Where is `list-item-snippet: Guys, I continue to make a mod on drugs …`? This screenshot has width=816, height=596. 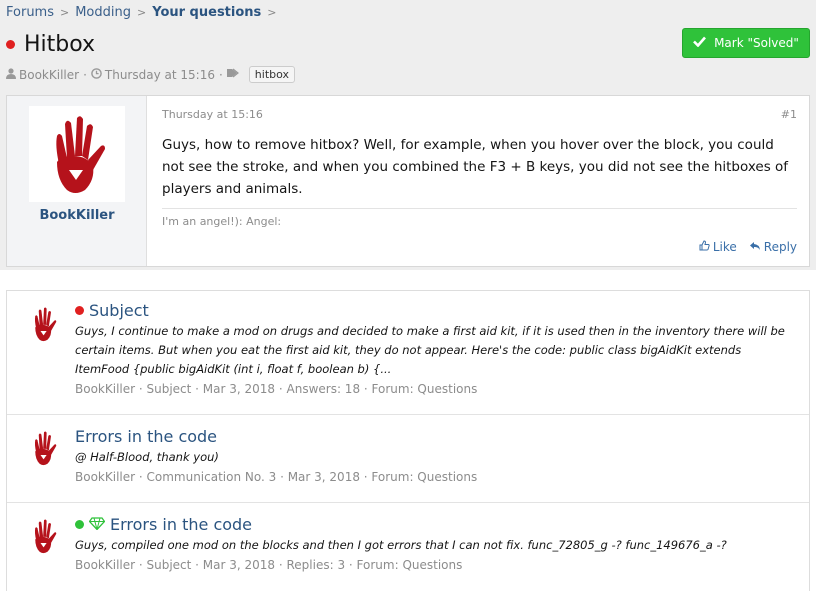 list-item-snippet: Guys, I continue to make a mod on drugs … is located at coordinates (430, 350).